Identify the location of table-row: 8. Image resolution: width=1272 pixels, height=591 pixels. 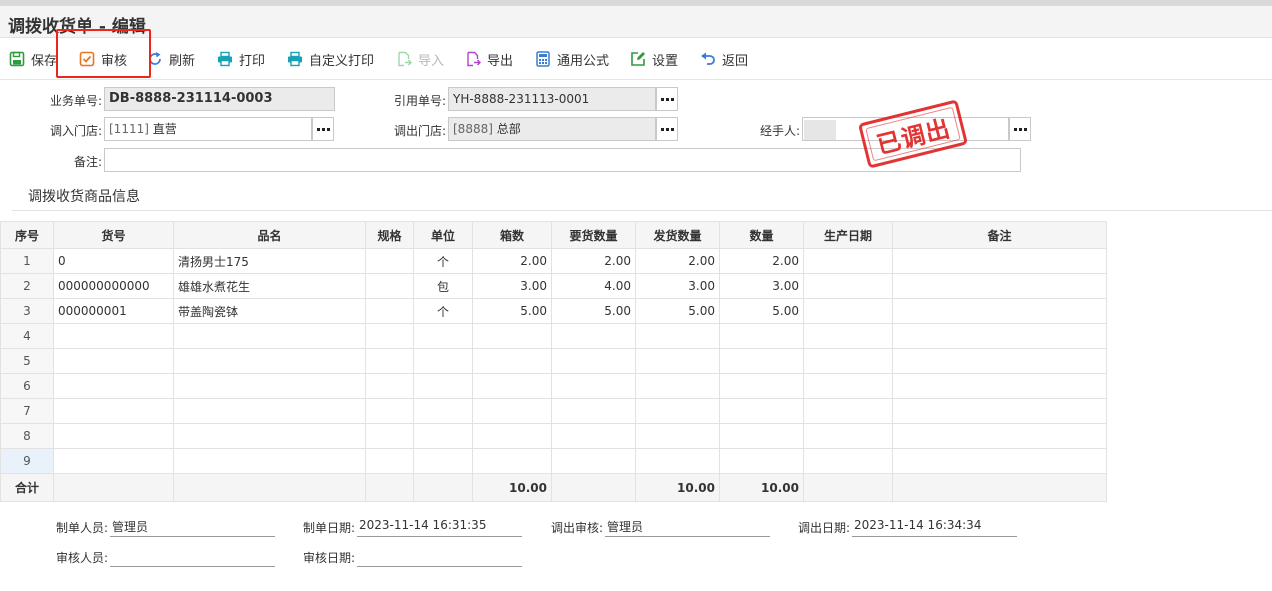
(553, 436).